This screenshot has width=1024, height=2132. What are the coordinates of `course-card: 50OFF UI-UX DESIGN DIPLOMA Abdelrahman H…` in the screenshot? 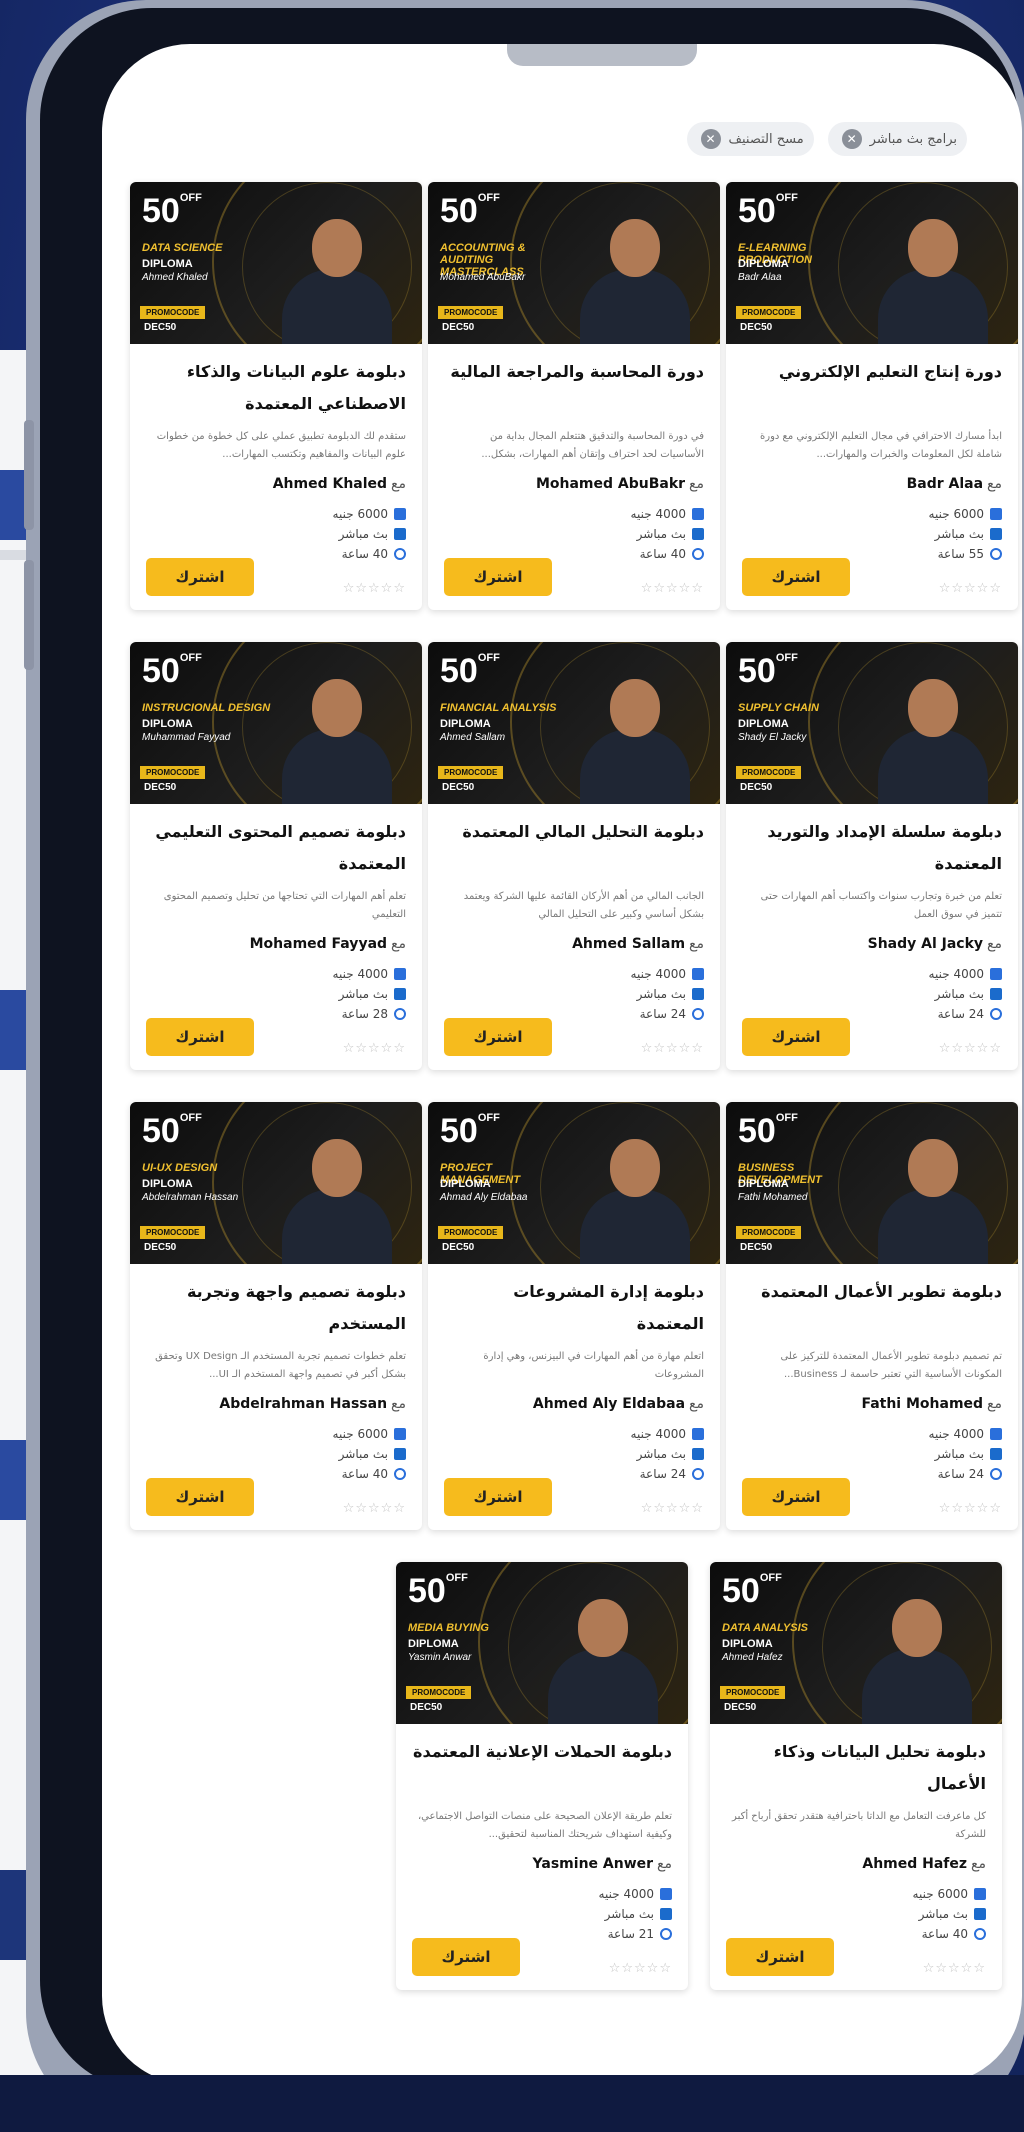 It's located at (276, 1316).